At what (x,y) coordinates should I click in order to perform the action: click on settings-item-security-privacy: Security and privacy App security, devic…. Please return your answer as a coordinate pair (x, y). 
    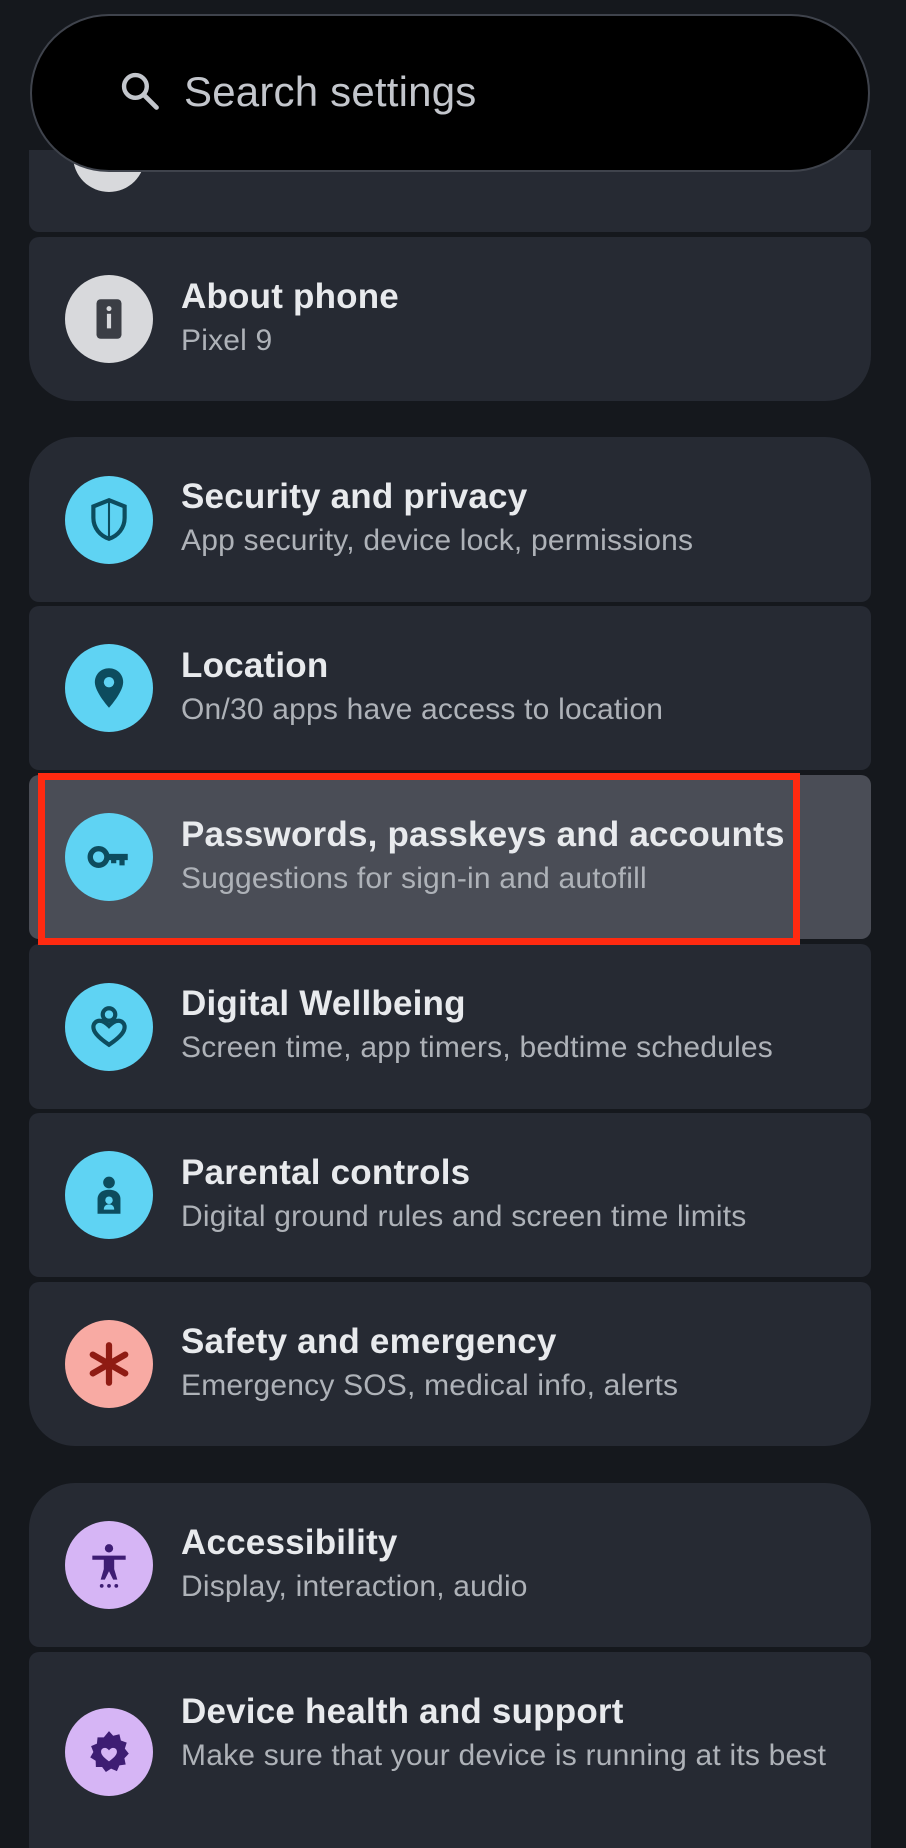
    Looking at the image, I should click on (450, 519).